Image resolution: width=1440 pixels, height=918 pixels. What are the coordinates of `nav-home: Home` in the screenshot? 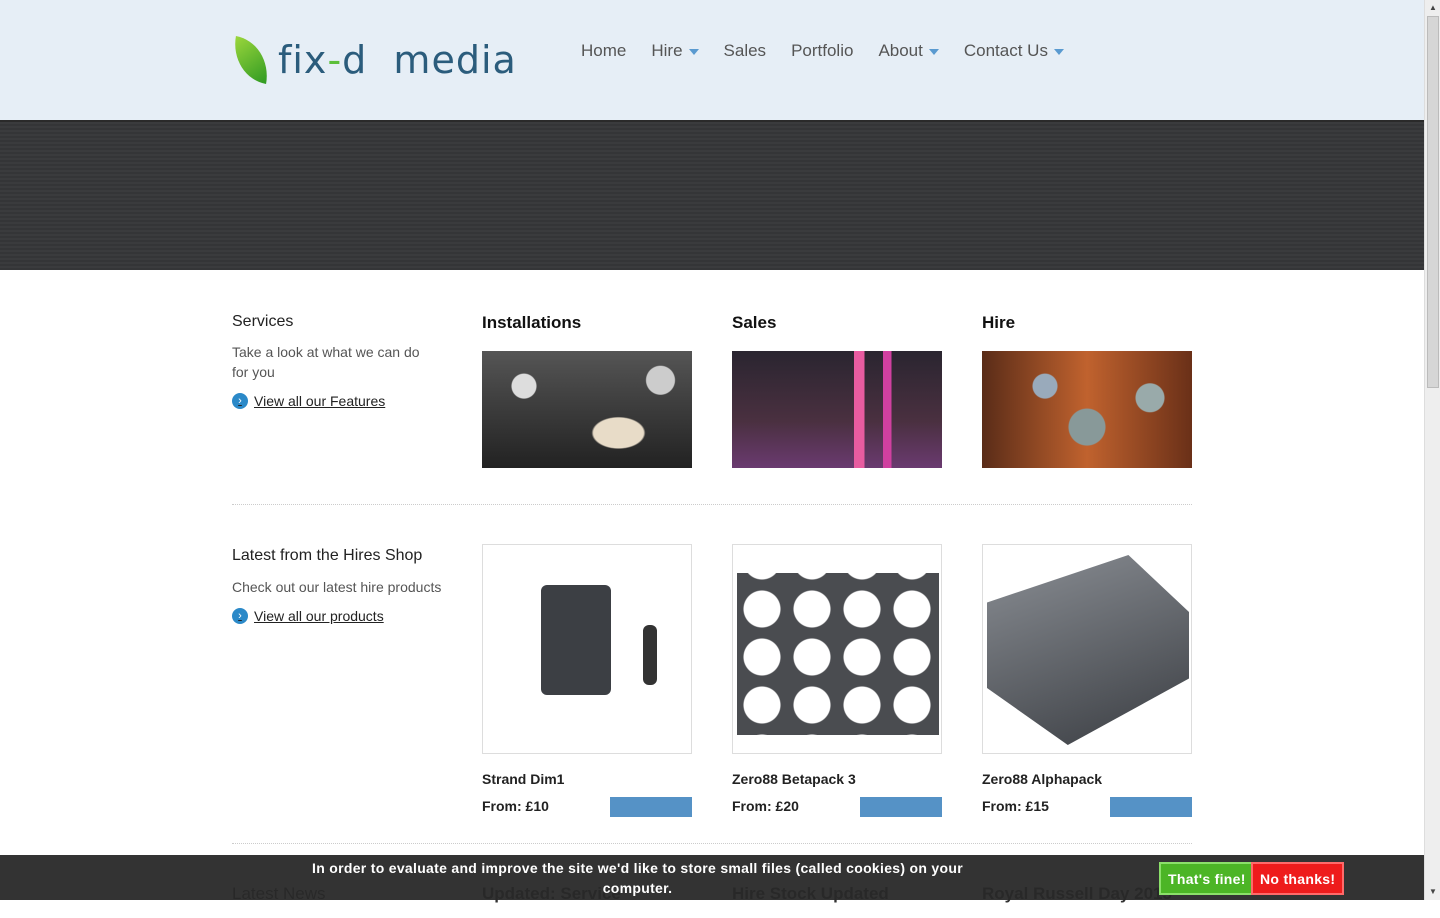 It's located at (603, 51).